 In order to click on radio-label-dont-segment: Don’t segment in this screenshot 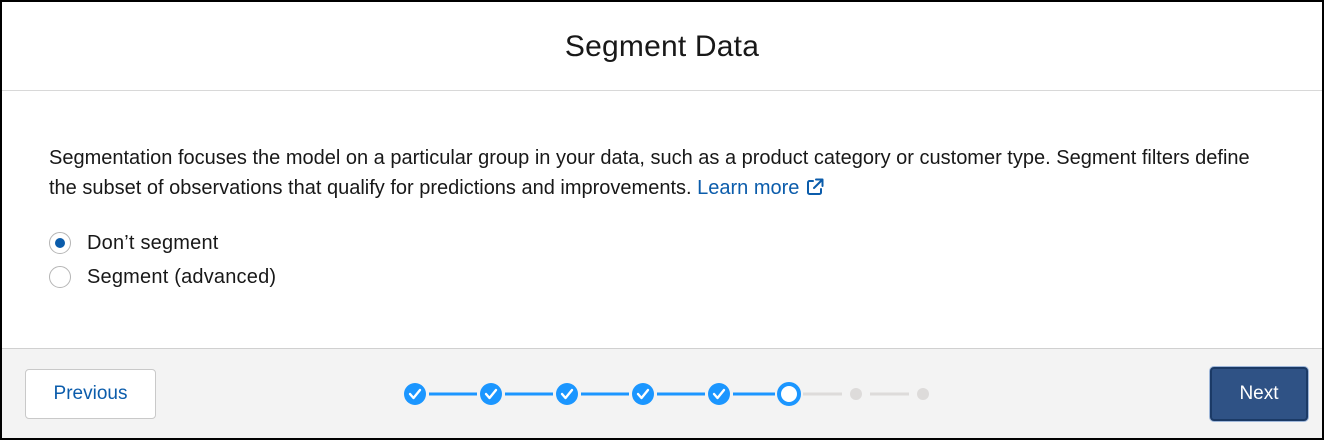, I will do `click(153, 242)`.